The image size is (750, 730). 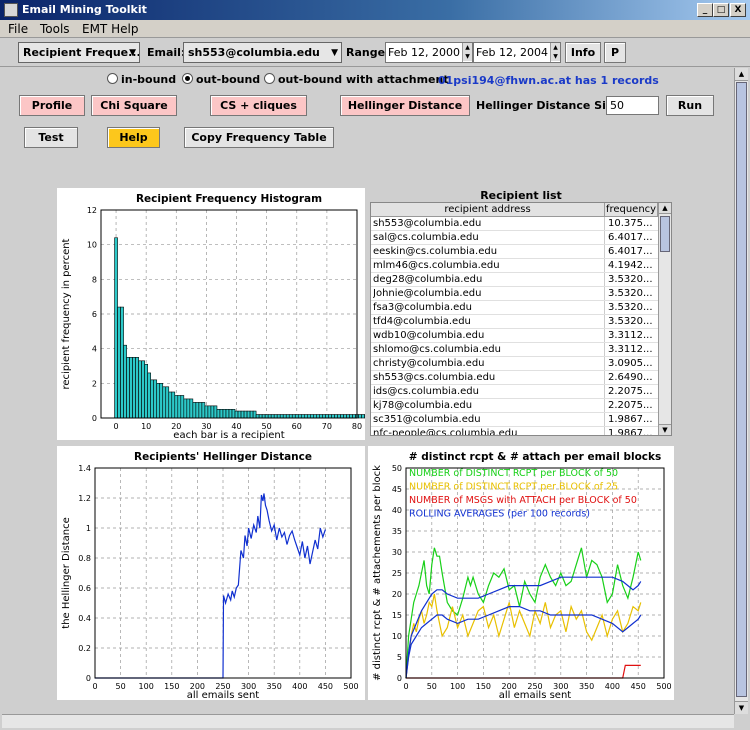 I want to click on radio-in-bound: in-bound, so click(x=141, y=79).